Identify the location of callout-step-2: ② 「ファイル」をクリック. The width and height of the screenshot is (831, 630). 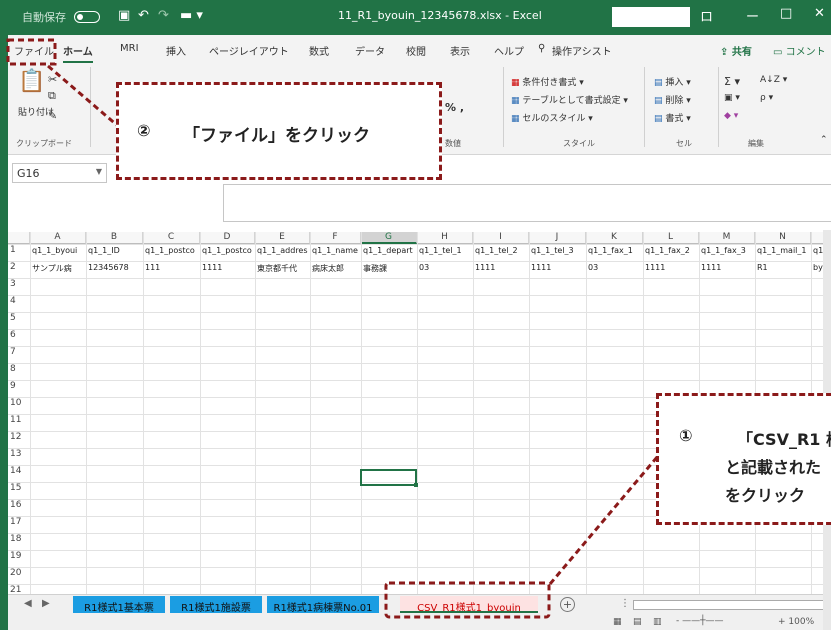
(279, 131).